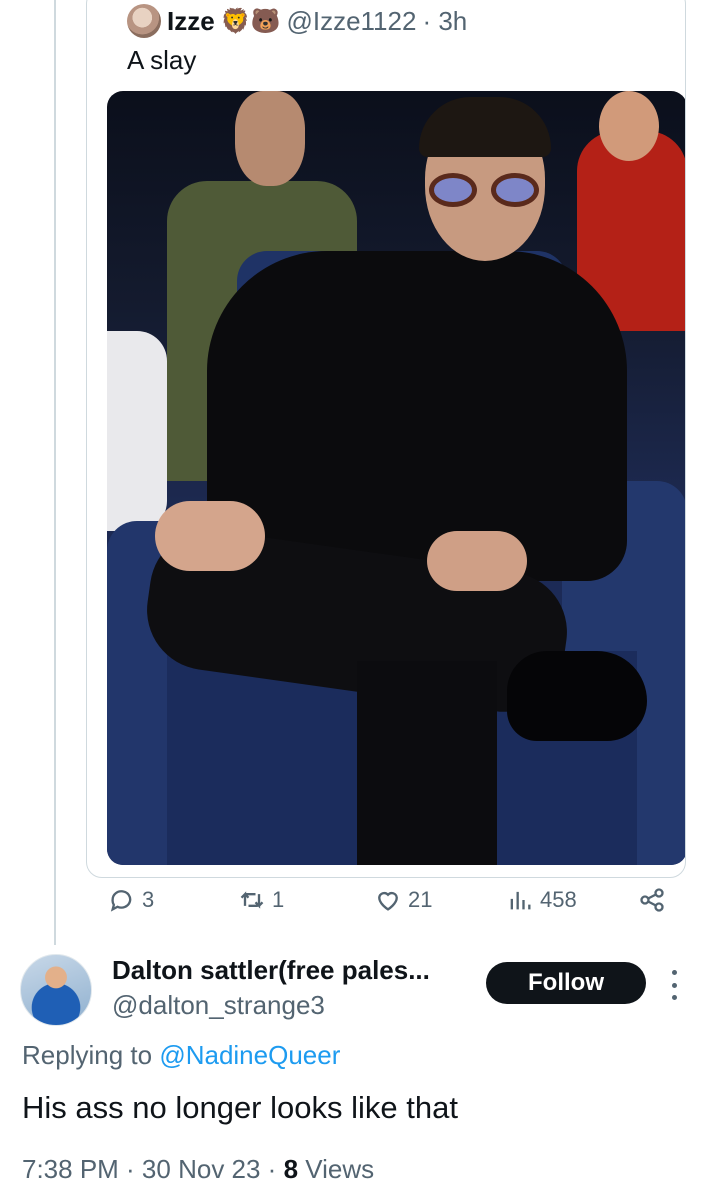  I want to click on quoted-author-avatar, so click(144, 21).